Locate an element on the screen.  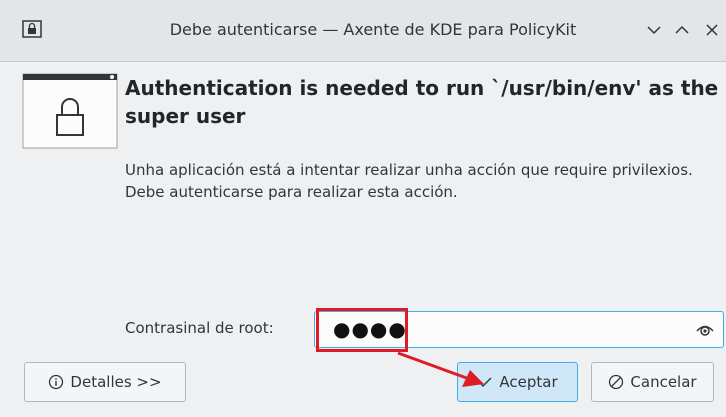
annotation-arrow is located at coordinates (440, 369).